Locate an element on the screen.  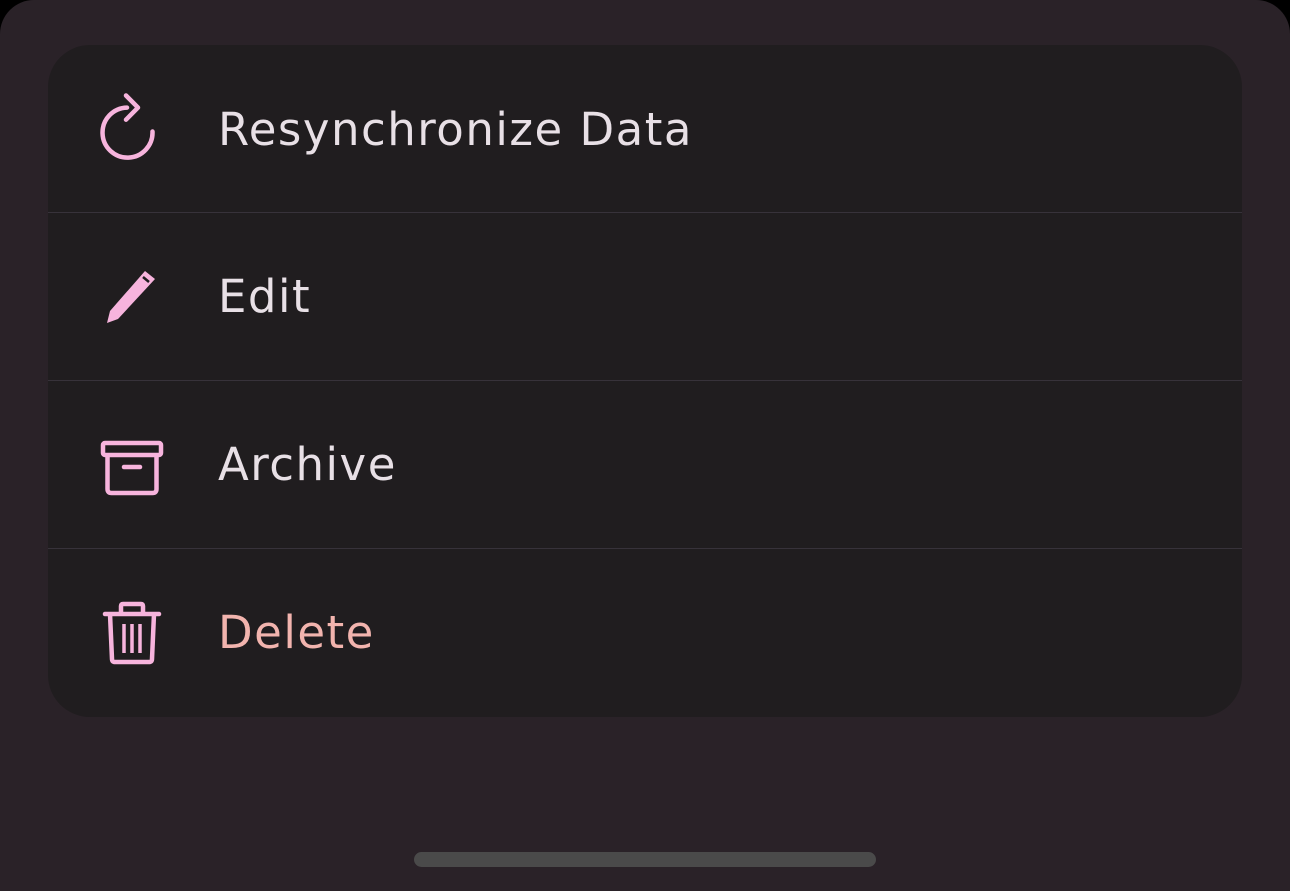
trash-icon is located at coordinates (132, 633).